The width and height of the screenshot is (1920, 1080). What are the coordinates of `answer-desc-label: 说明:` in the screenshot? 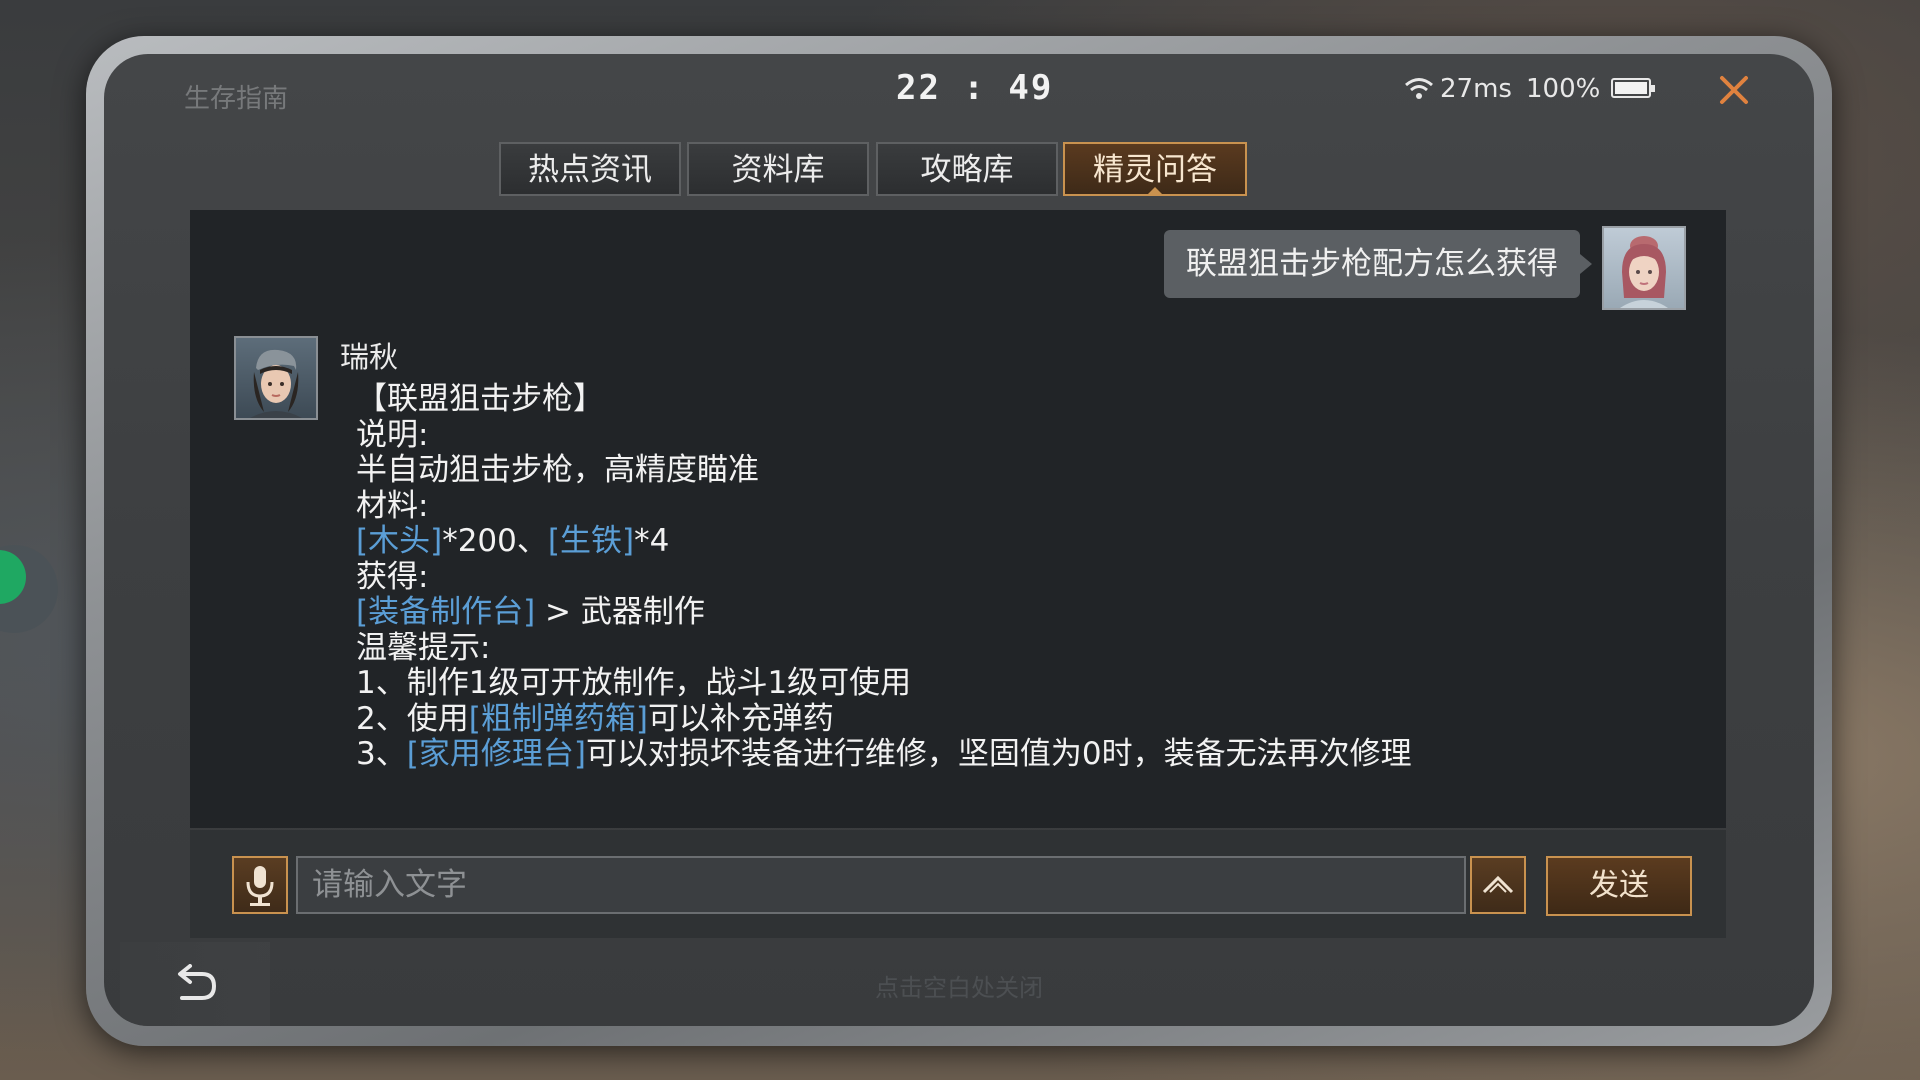 It's located at (392, 434).